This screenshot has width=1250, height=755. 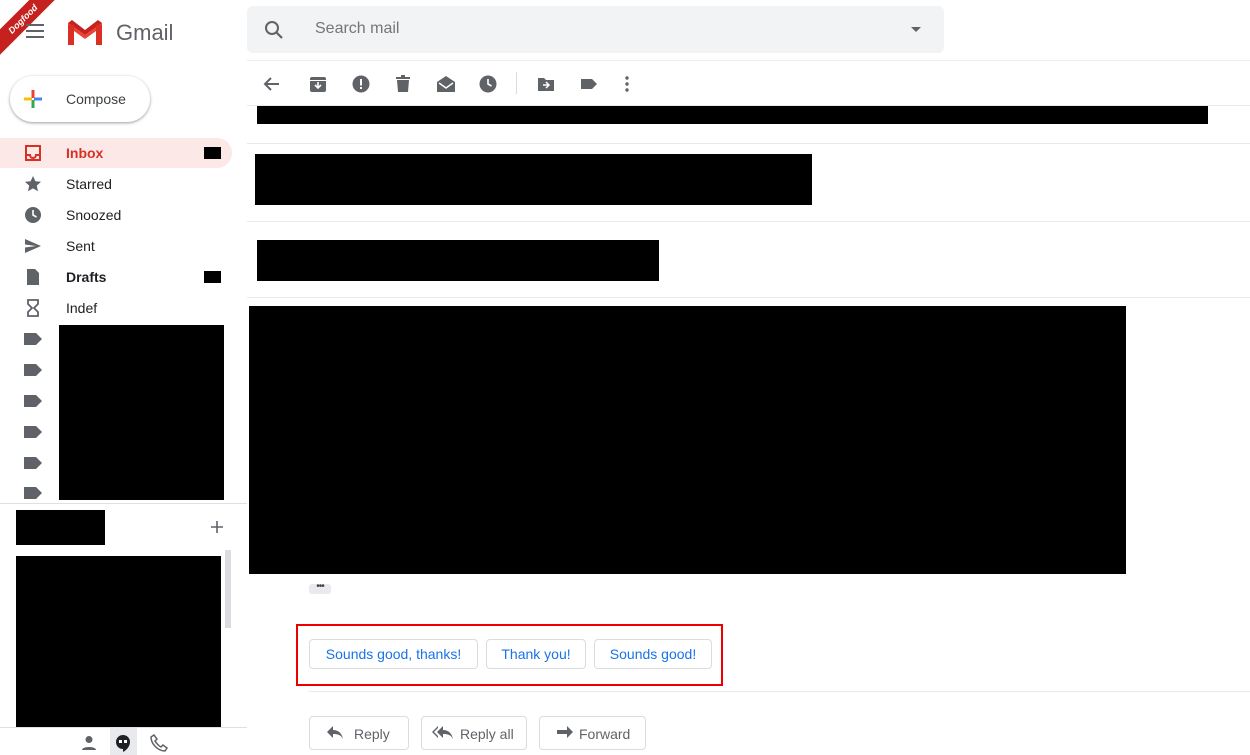 What do you see at coordinates (516, 83) in the screenshot?
I see `toolbar-divider` at bounding box center [516, 83].